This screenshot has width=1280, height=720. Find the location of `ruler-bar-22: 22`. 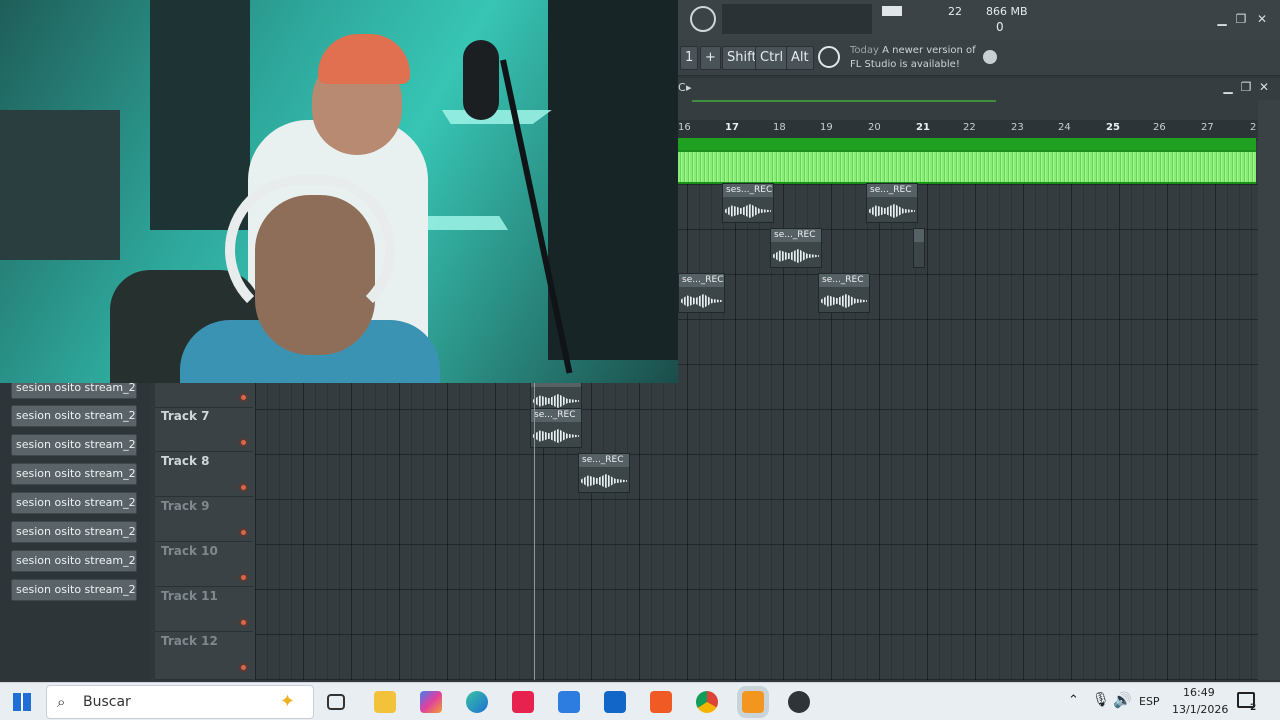

ruler-bar-22: 22 is located at coordinates (969, 127).